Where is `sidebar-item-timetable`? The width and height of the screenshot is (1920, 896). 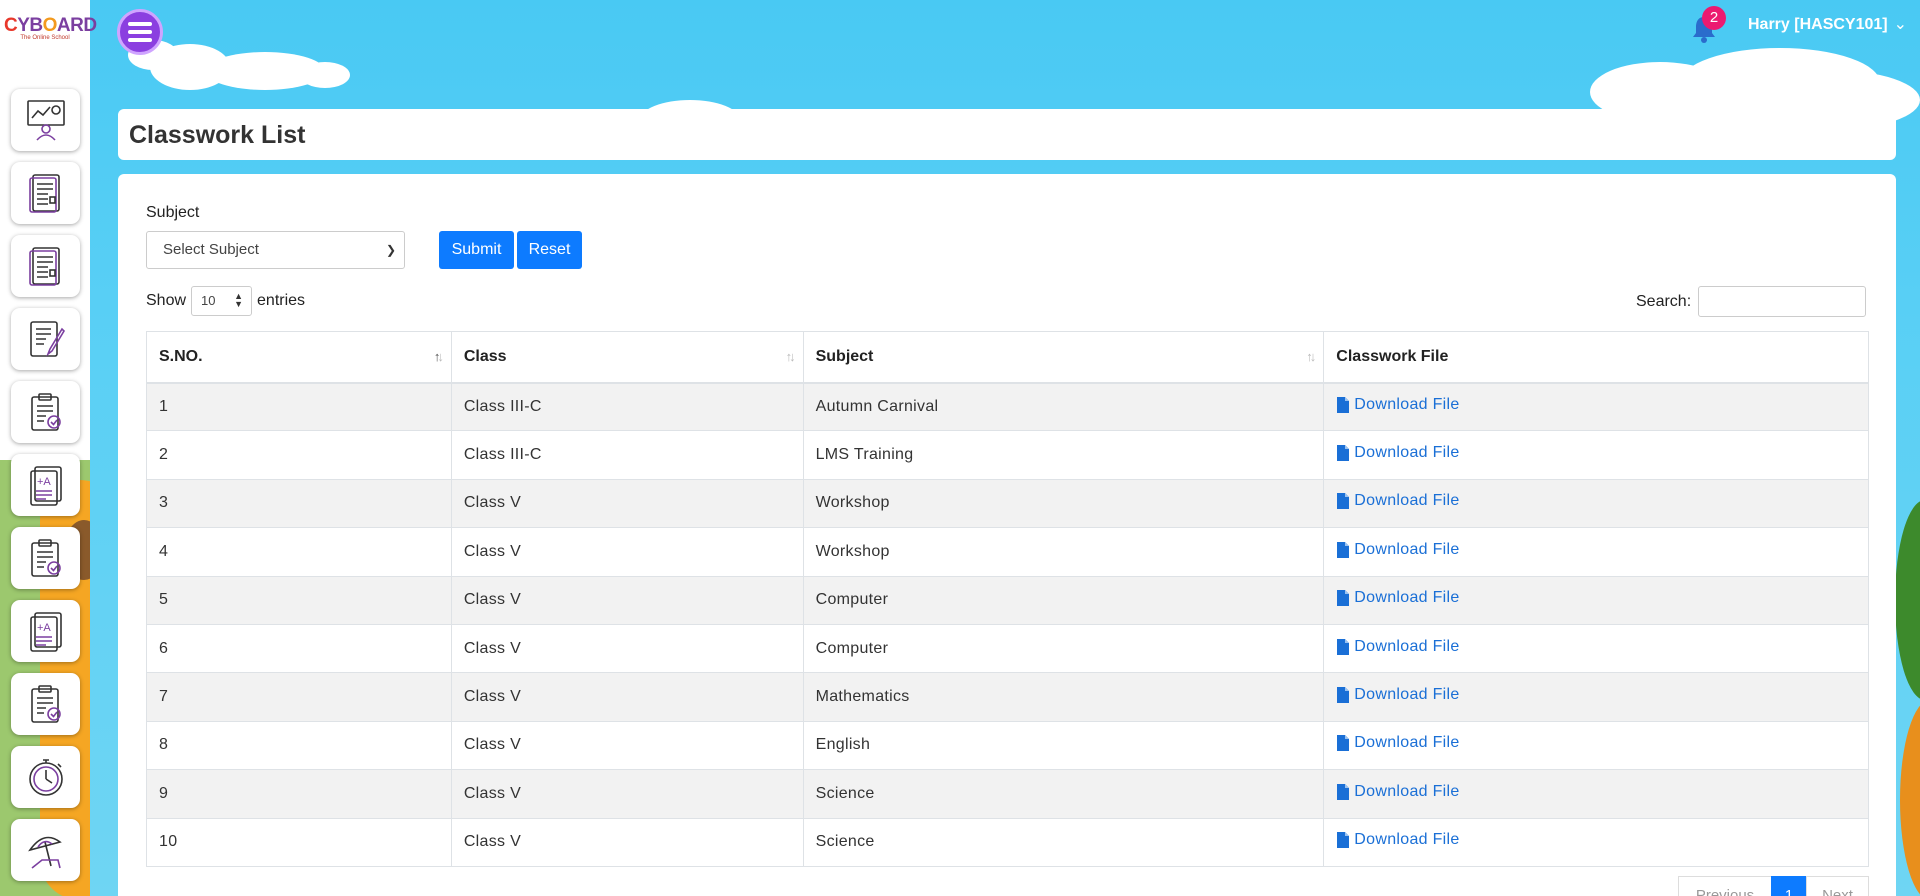 sidebar-item-timetable is located at coordinates (45, 777).